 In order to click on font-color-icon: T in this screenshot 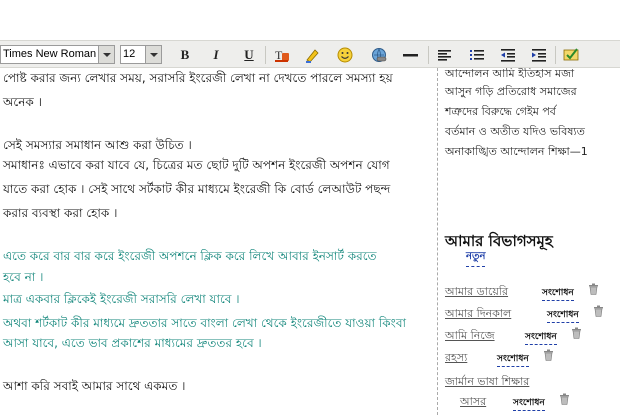, I will do `click(282, 55)`.